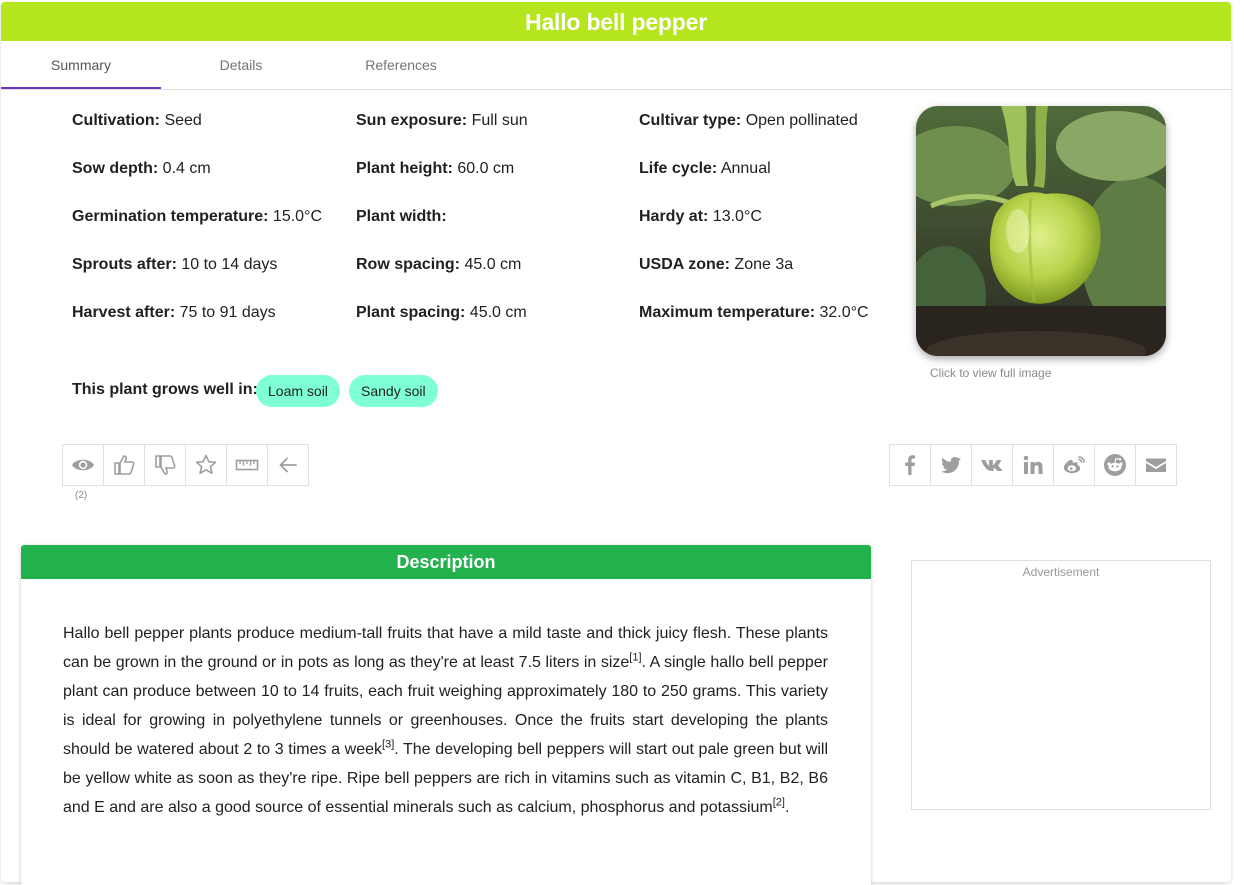 The height and width of the screenshot is (885, 1244). I want to click on share-toolbar, so click(1033, 465).